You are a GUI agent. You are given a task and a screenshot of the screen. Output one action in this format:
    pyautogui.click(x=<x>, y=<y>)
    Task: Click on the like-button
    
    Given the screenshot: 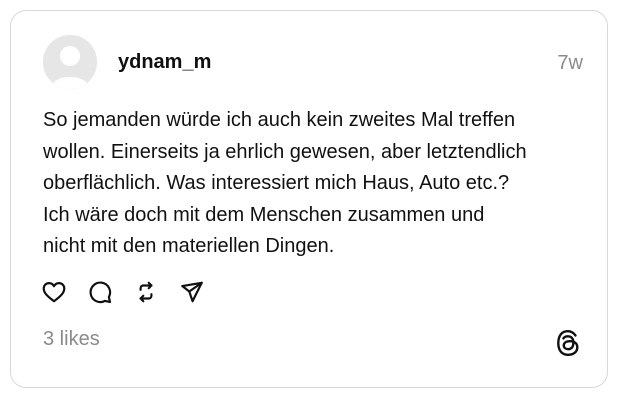 What is the action you would take?
    pyautogui.click(x=54, y=292)
    